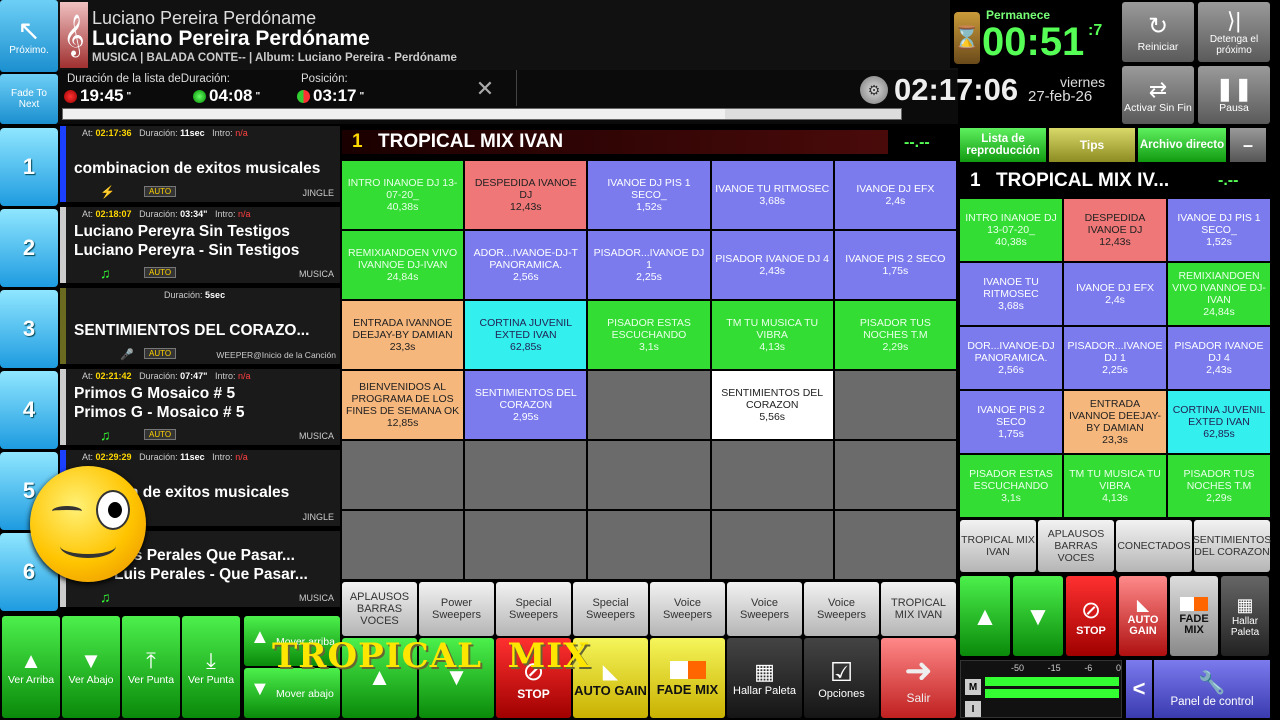 The height and width of the screenshot is (720, 1280). Describe the element at coordinates (1234, 32) in the screenshot. I see `stop-next-button: ⟩| Detenga el próximo` at that location.